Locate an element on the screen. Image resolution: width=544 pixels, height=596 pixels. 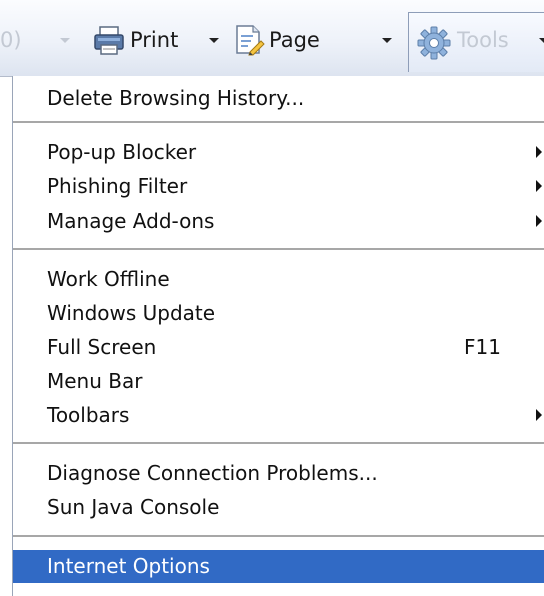
menu-item-phishing-filter: Phishing Filter is located at coordinates (278, 186).